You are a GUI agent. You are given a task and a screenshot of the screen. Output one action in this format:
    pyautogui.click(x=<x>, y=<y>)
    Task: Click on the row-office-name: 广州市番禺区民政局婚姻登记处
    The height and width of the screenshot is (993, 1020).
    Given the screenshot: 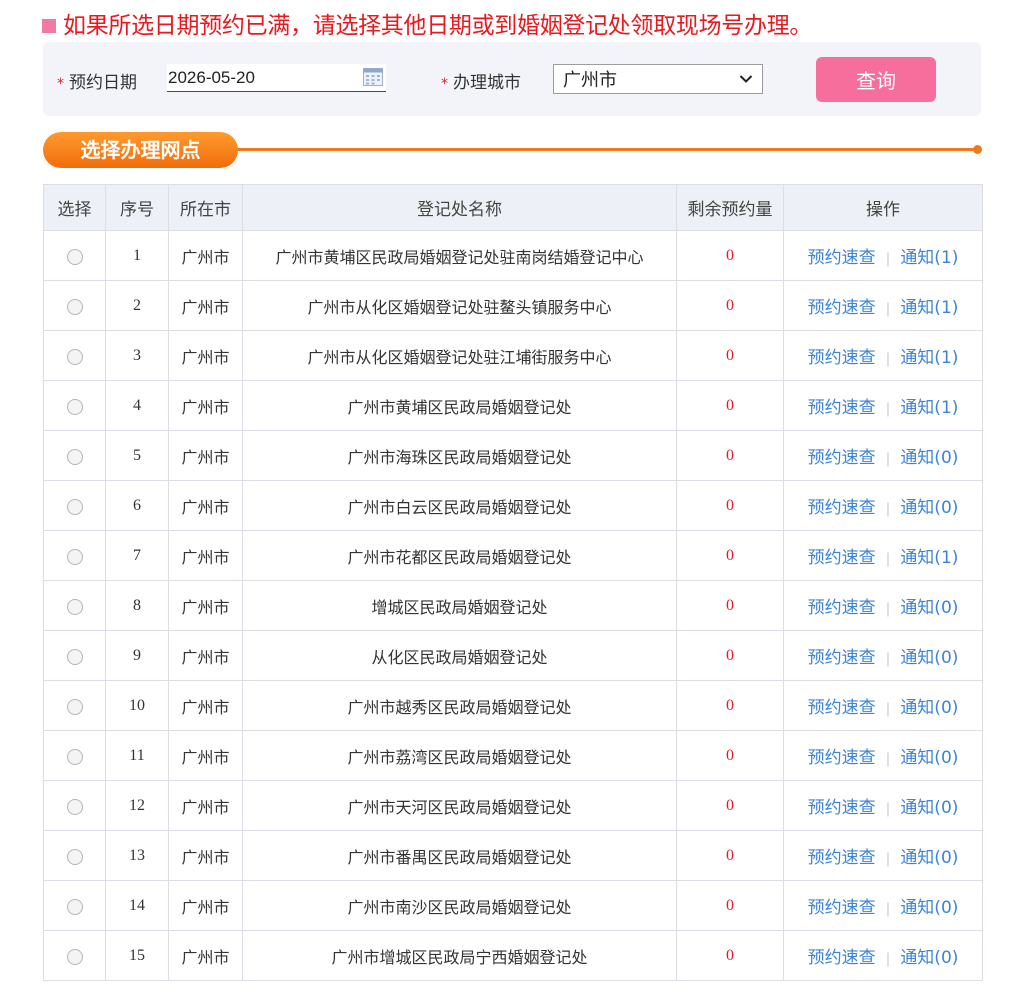 What is the action you would take?
    pyautogui.click(x=459, y=855)
    